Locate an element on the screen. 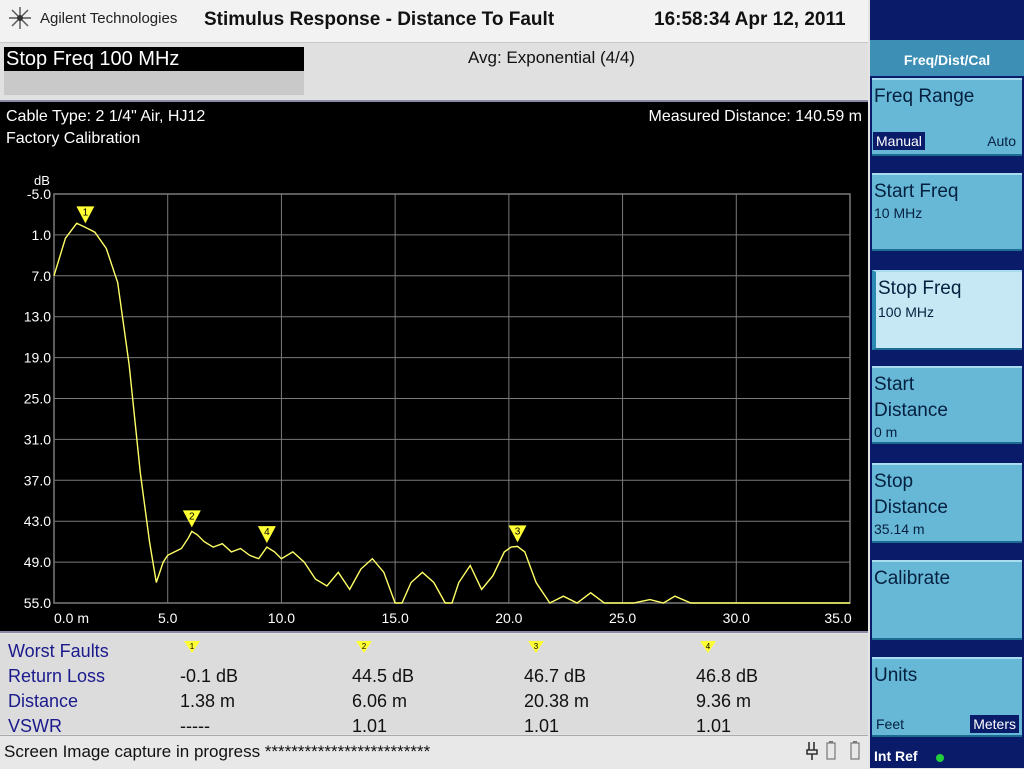  fault-1-return-loss: -0.1 dB is located at coordinates (209, 676).